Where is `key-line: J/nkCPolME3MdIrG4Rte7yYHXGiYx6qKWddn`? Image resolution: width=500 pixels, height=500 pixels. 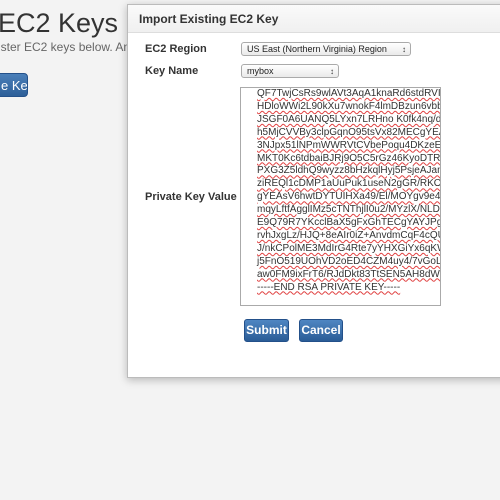
key-line: J/nkCPolME3MdIrG4Rte7yYHXGiYx6qKWddn is located at coordinates (348, 248).